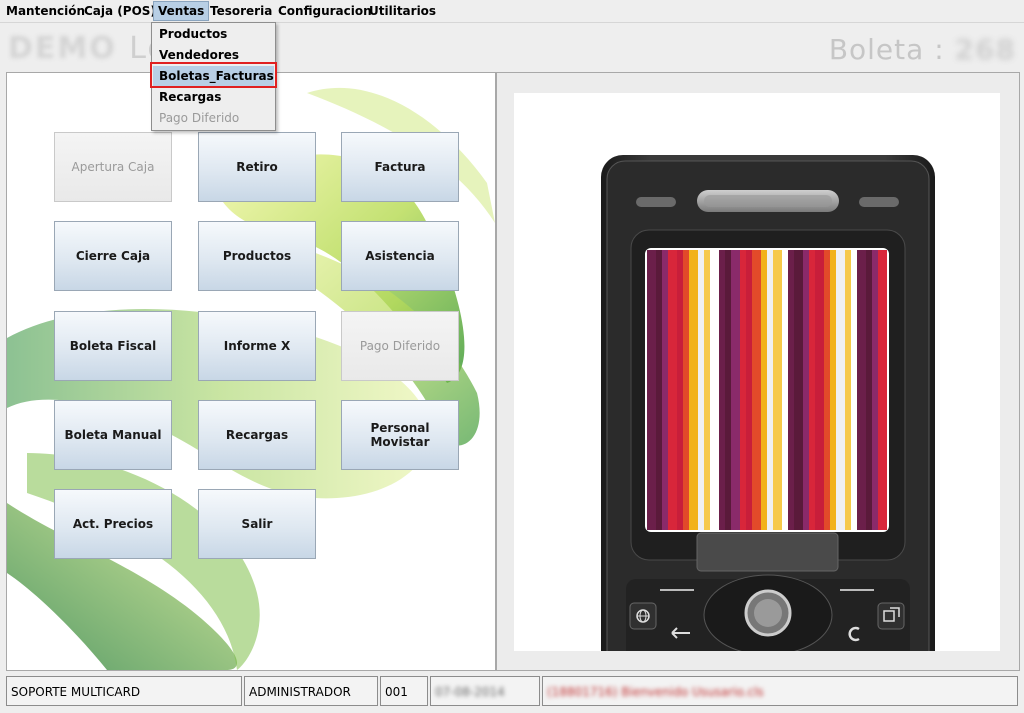  Describe the element at coordinates (257, 346) in the screenshot. I see `informe-x-button: Informe X` at that location.